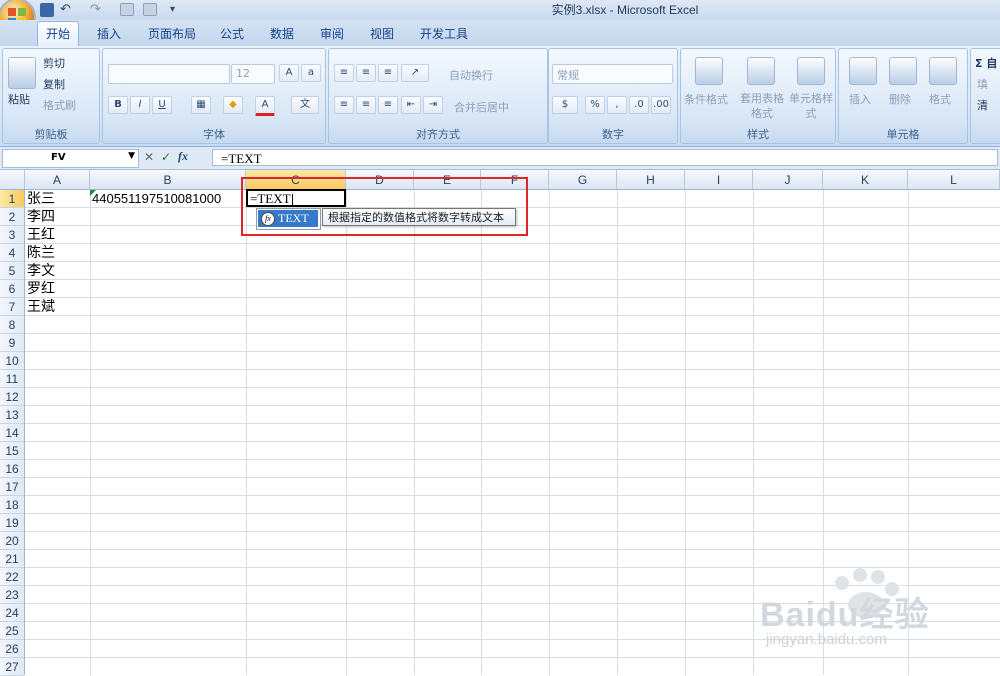 This screenshot has width=1000, height=676. What do you see at coordinates (305, 105) in the screenshot?
I see `phonetic-icon: 文` at bounding box center [305, 105].